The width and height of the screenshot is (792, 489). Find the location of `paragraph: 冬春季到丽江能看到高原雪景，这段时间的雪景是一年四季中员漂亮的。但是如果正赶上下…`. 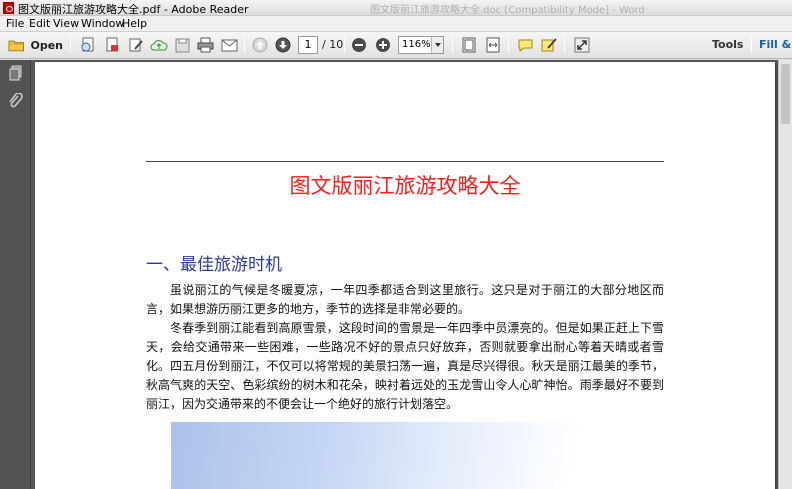

paragraph: 冬春季到丽江能看到高原雪景，这段时间的雪景是一年四季中员漂亮的。但是如果正赶上下… is located at coordinates (405, 366).